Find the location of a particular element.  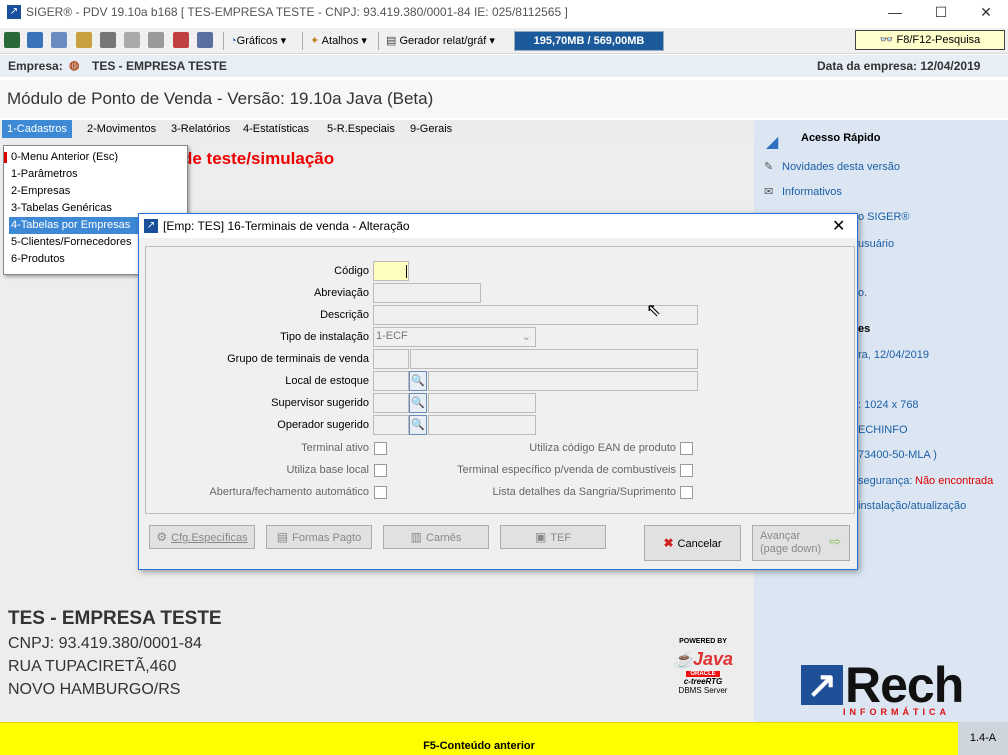

app-icon: ↗ is located at coordinates (151, 226).